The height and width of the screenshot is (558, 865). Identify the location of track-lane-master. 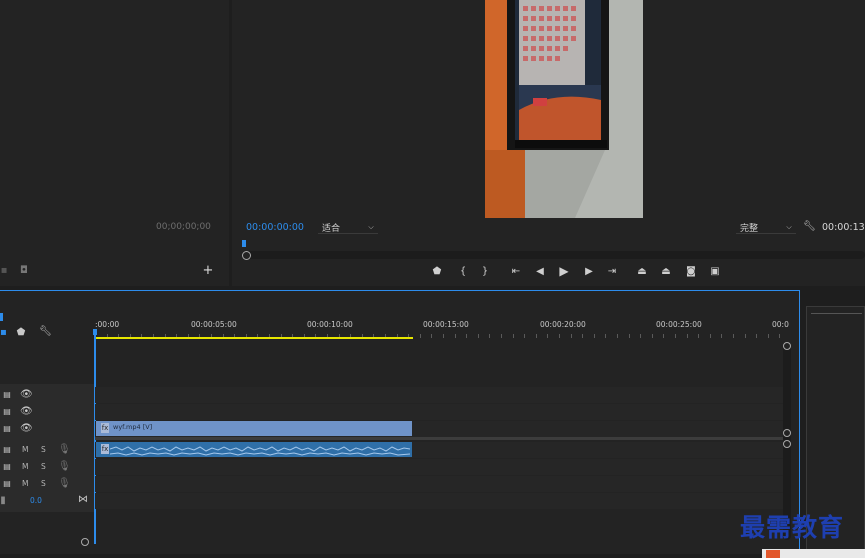
(439, 501).